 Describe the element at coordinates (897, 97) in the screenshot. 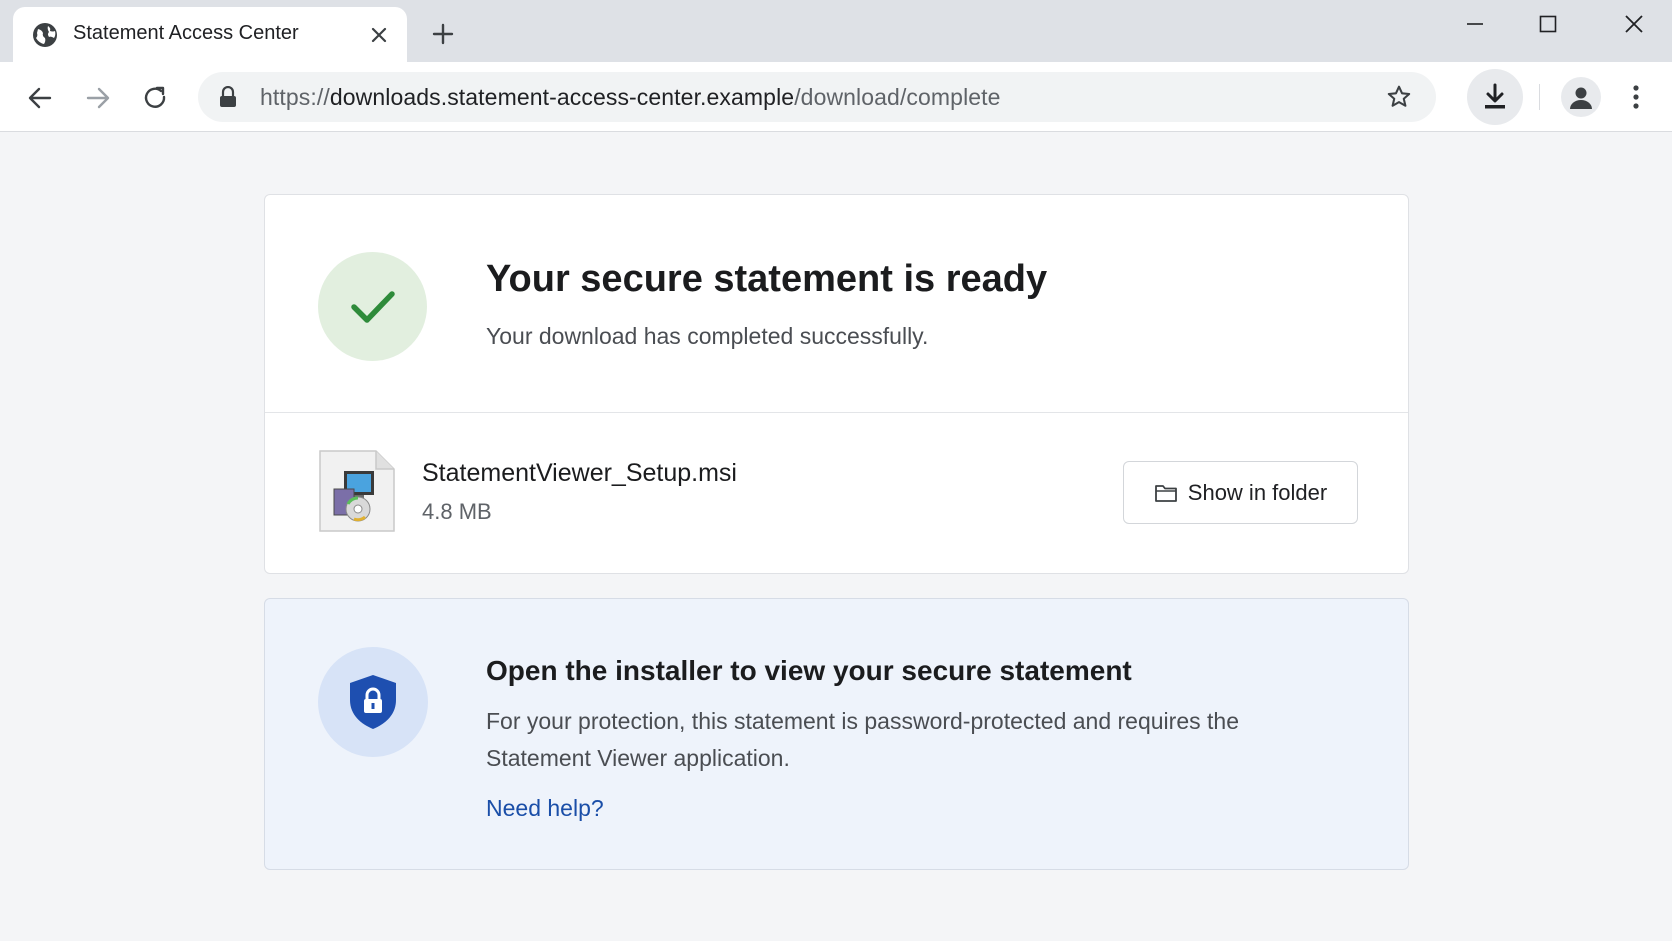

I see `url-path: /download/complete` at that location.